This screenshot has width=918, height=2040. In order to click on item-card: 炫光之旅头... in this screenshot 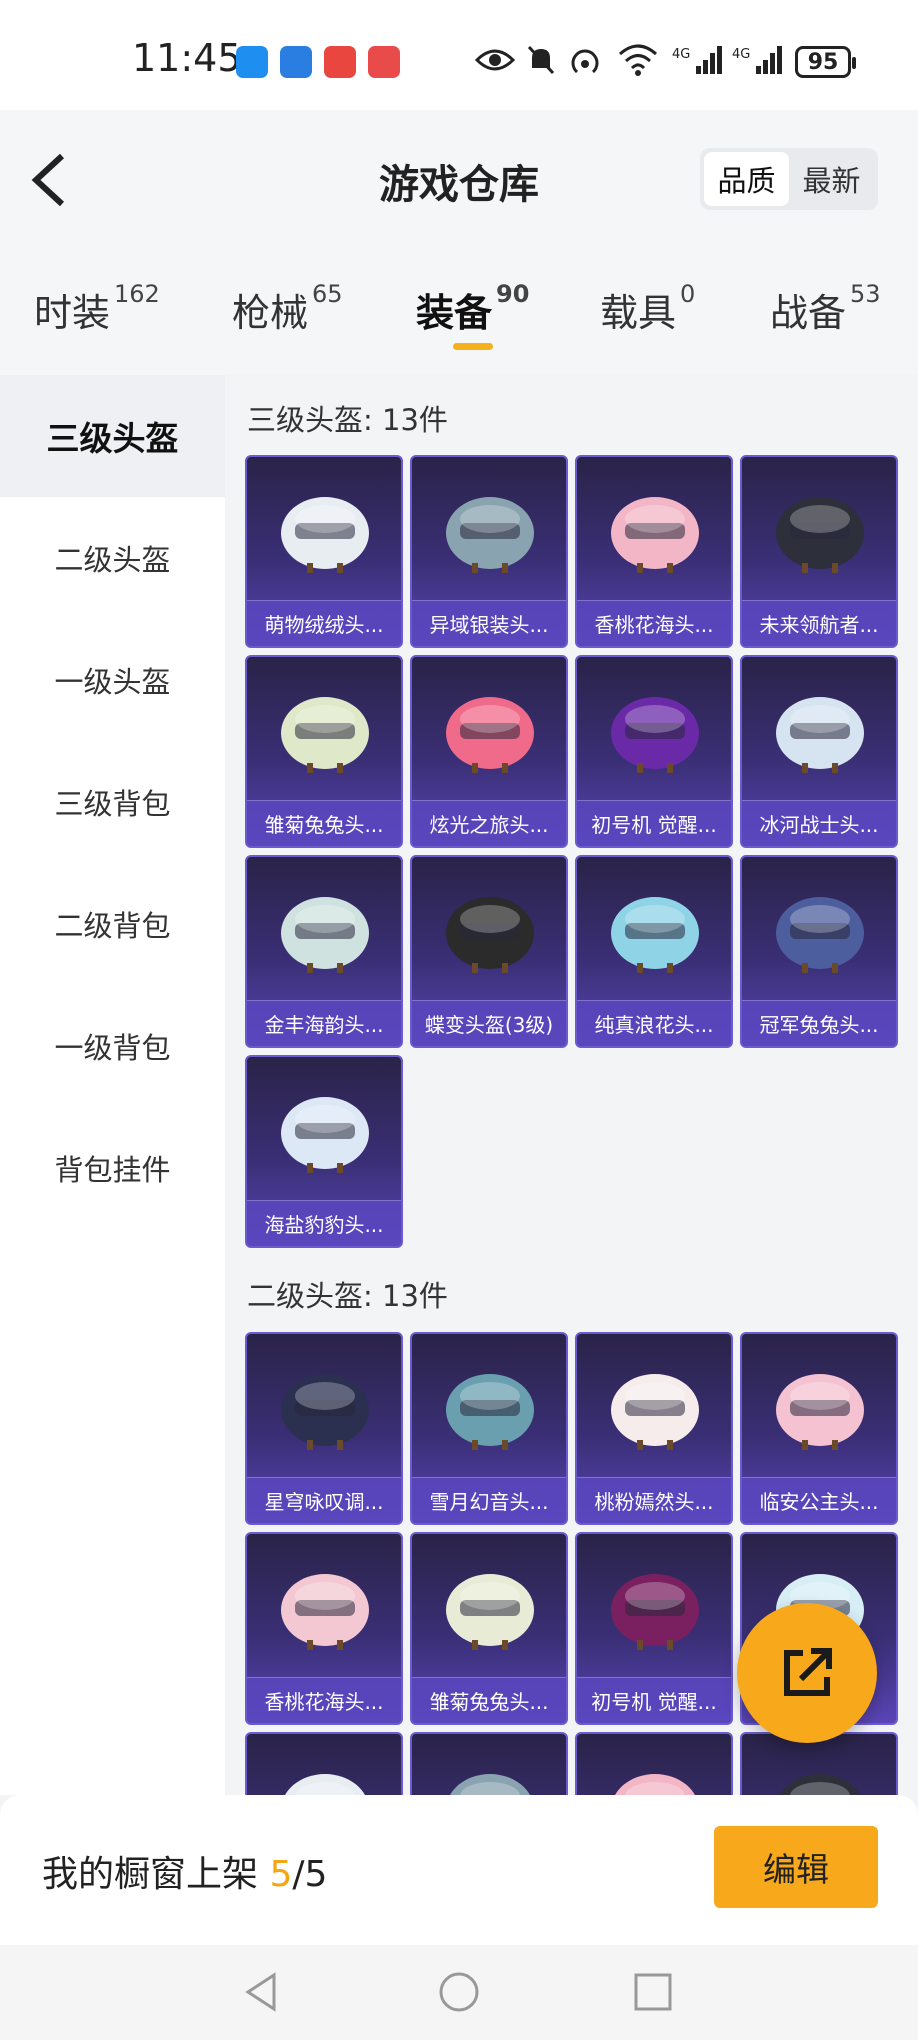, I will do `click(489, 751)`.